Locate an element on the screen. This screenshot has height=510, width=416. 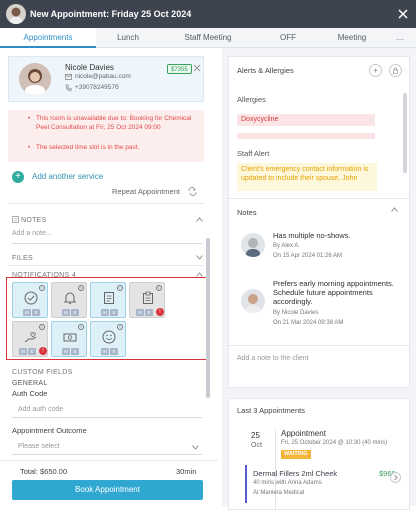
tab-off: OFF is located at coordinates (288, 38).